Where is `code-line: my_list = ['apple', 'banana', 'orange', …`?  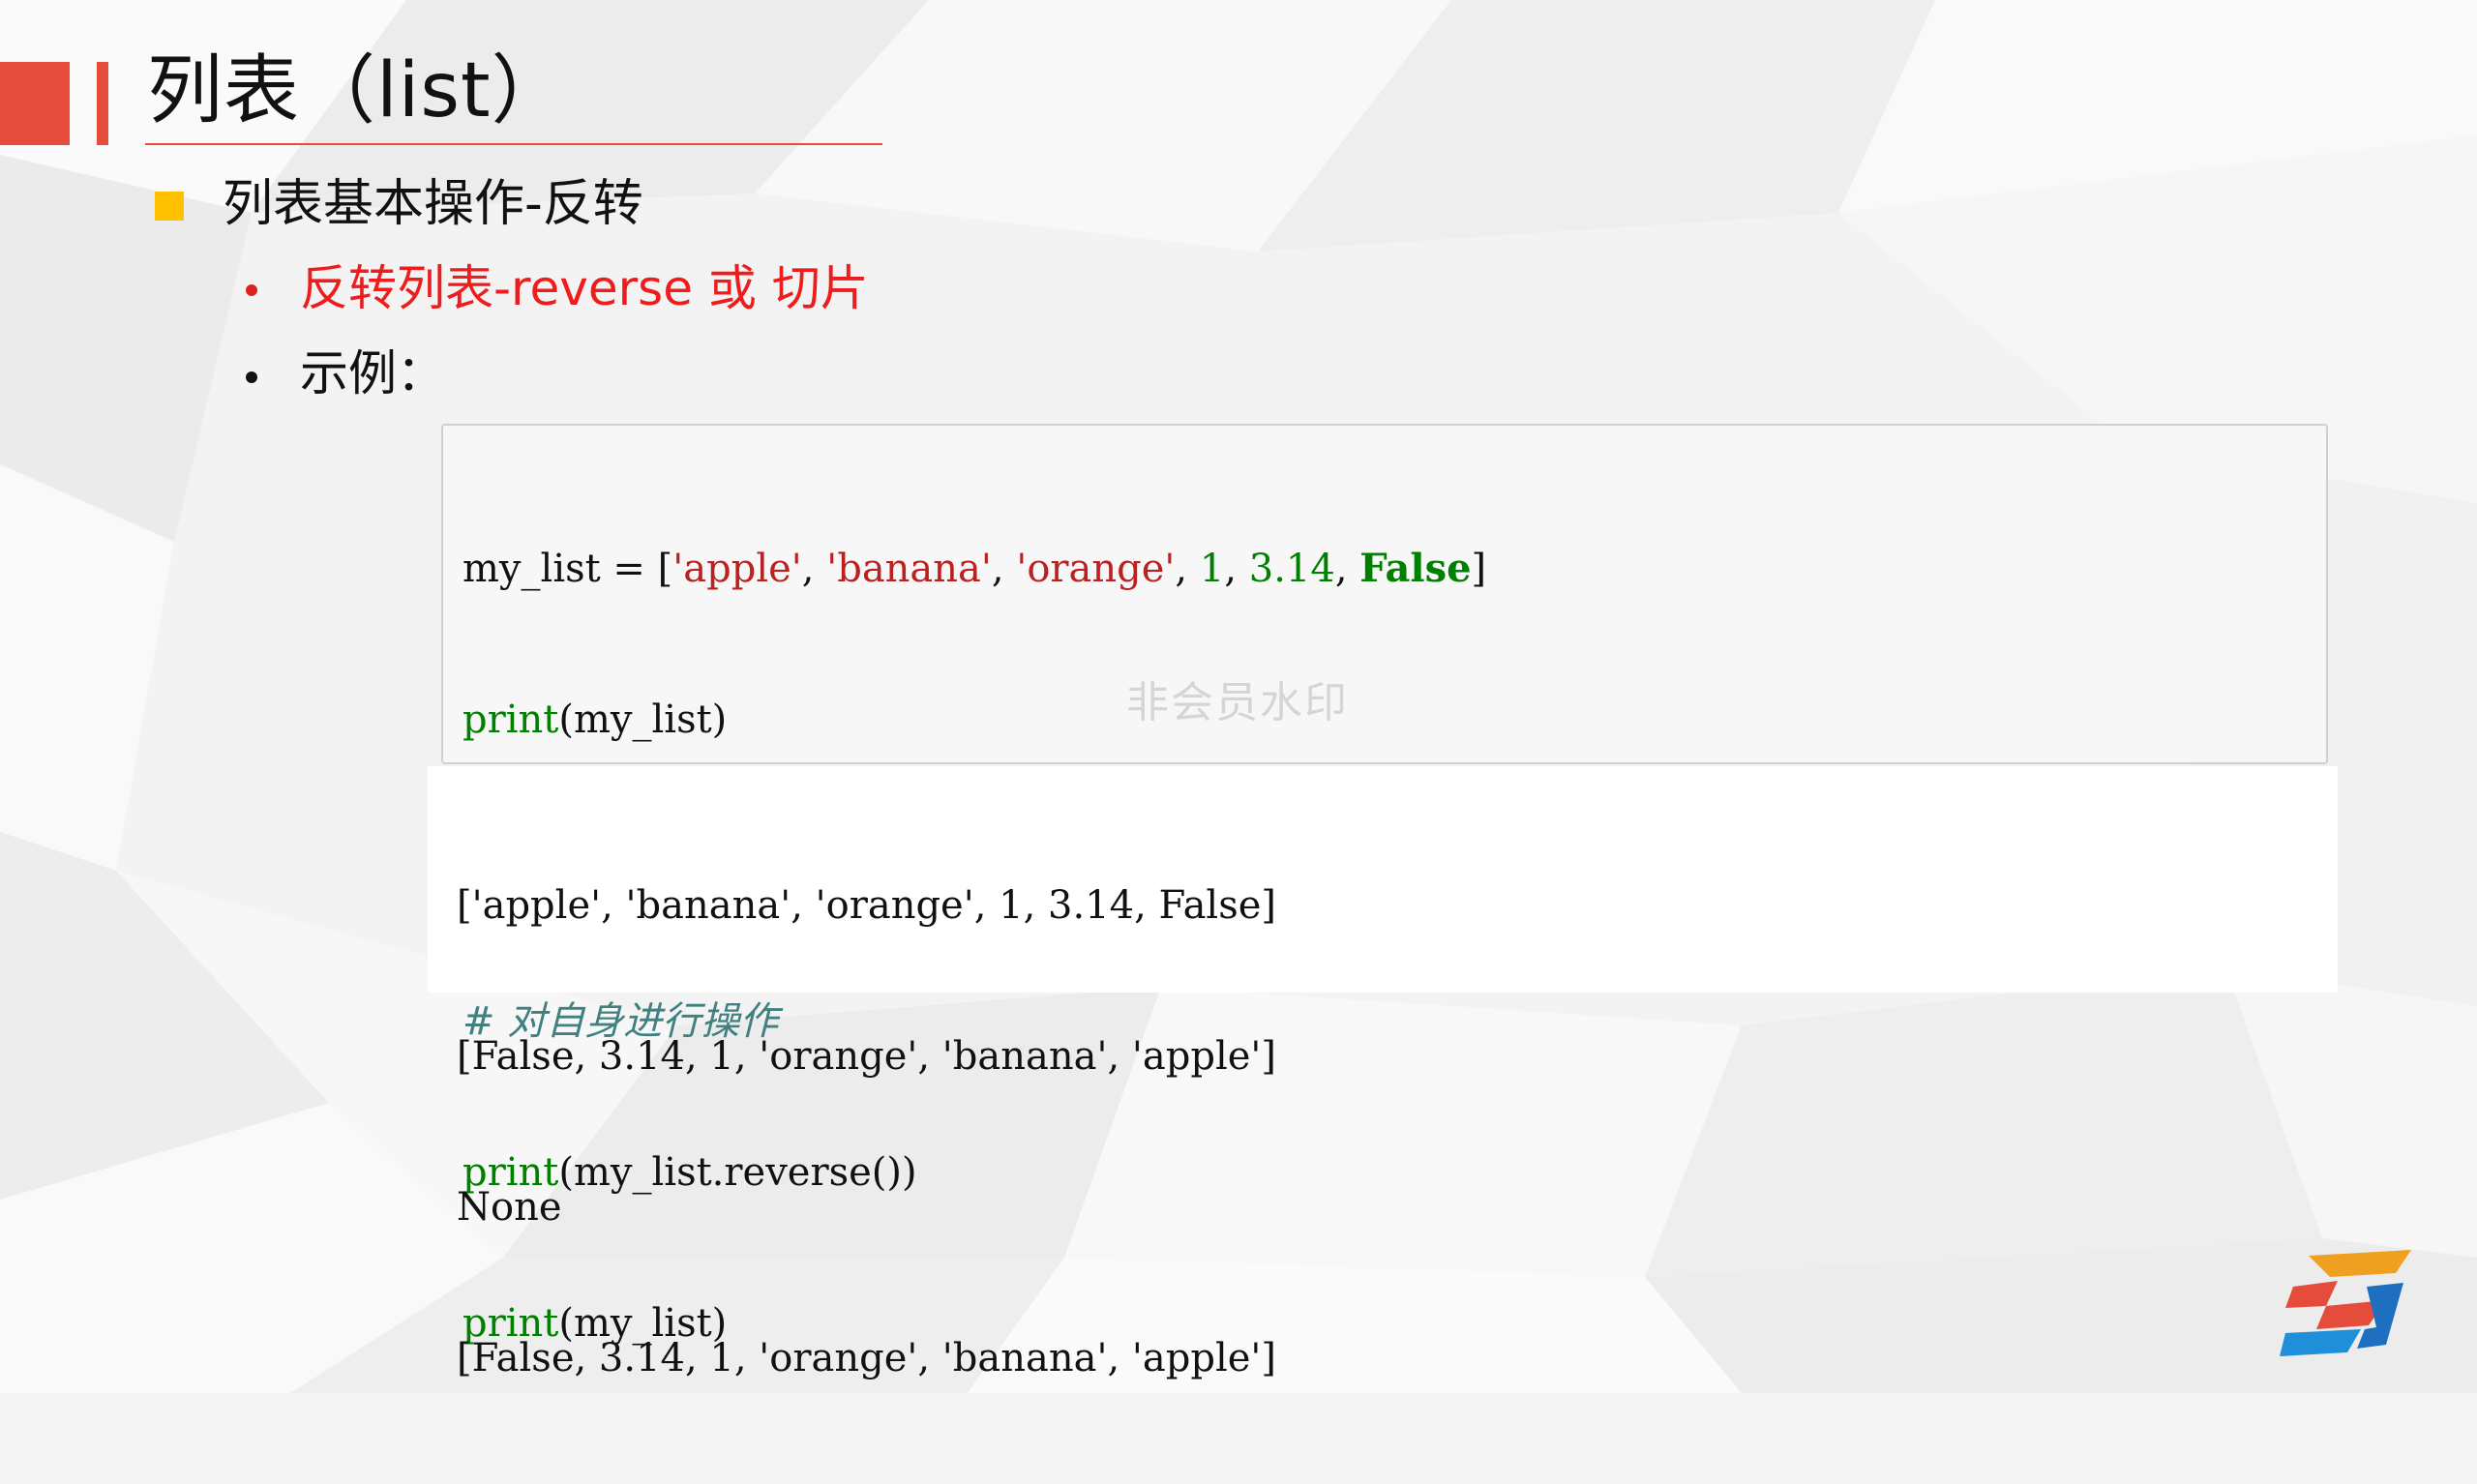 code-line: my_list = ['apple', 'banana', 'orange', … is located at coordinates (974, 569).